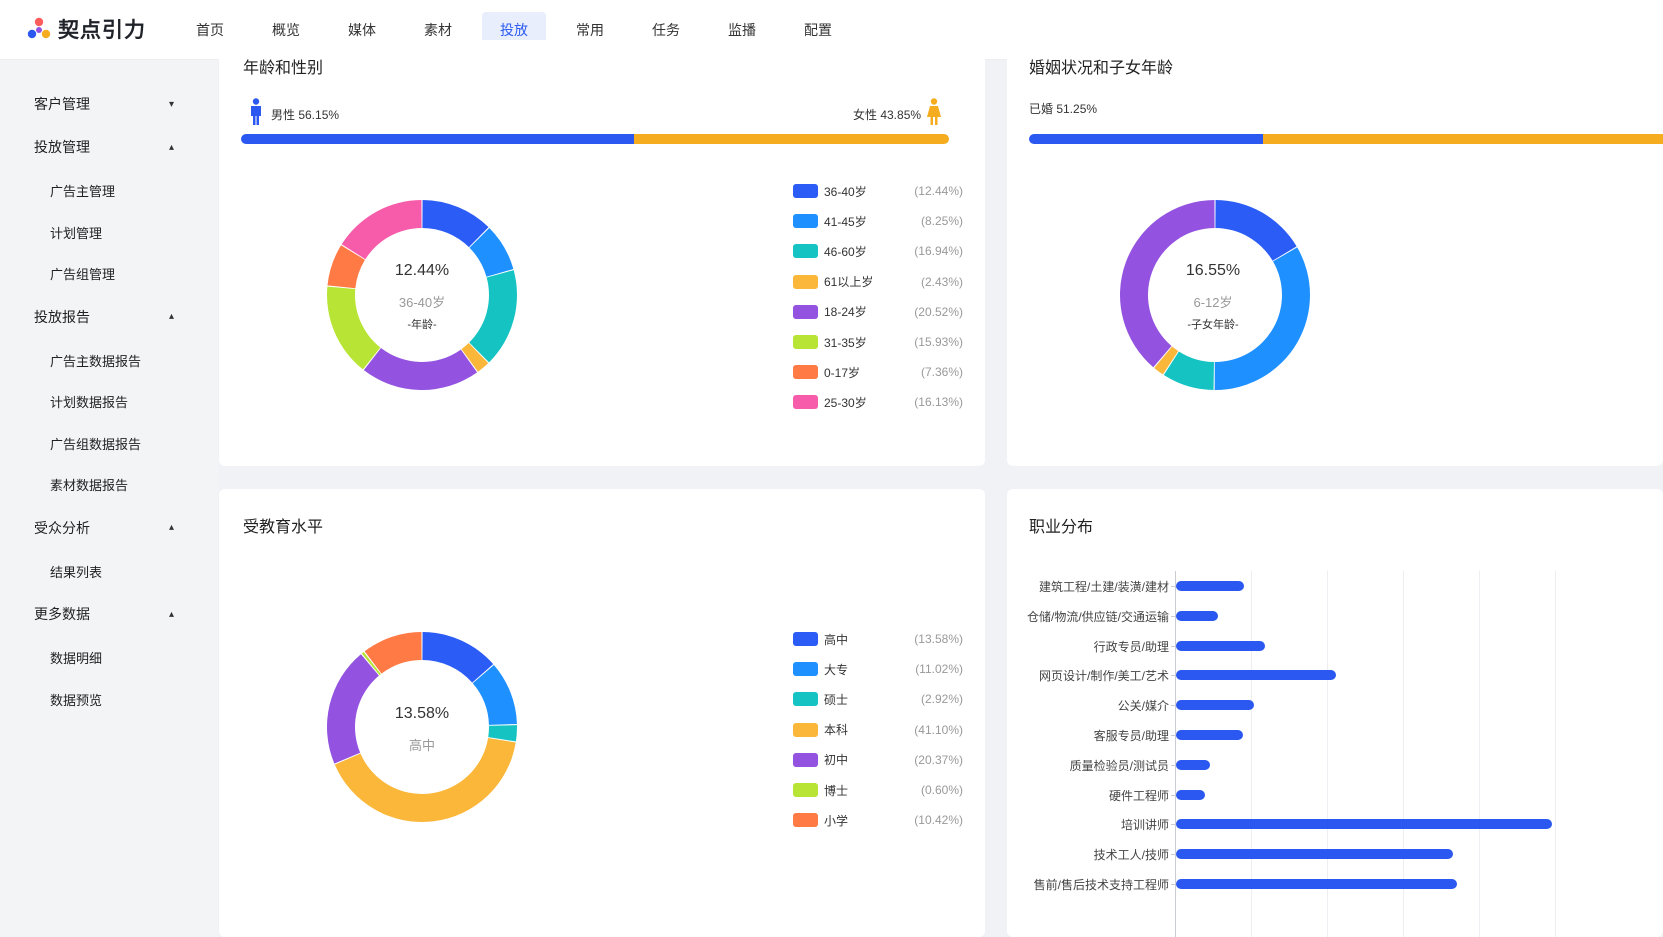 This screenshot has width=1663, height=937. I want to click on legend-value: (16.13%), so click(938, 402).